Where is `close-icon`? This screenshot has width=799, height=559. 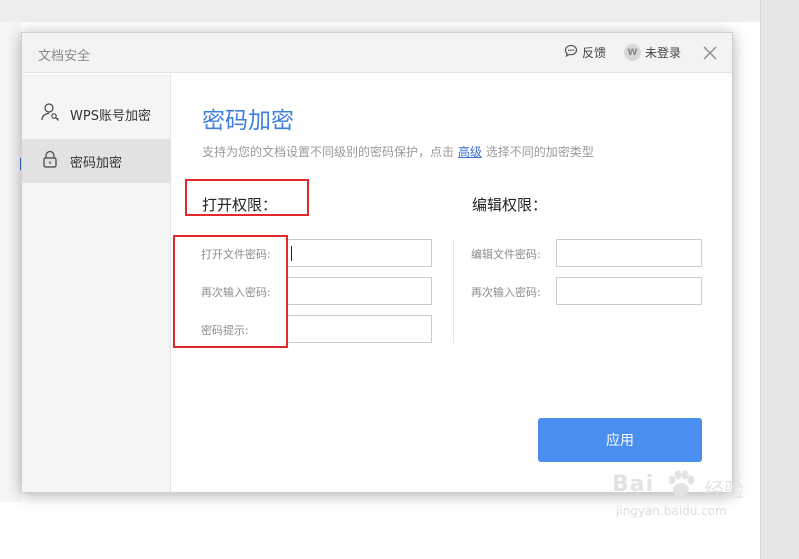
close-icon is located at coordinates (710, 53).